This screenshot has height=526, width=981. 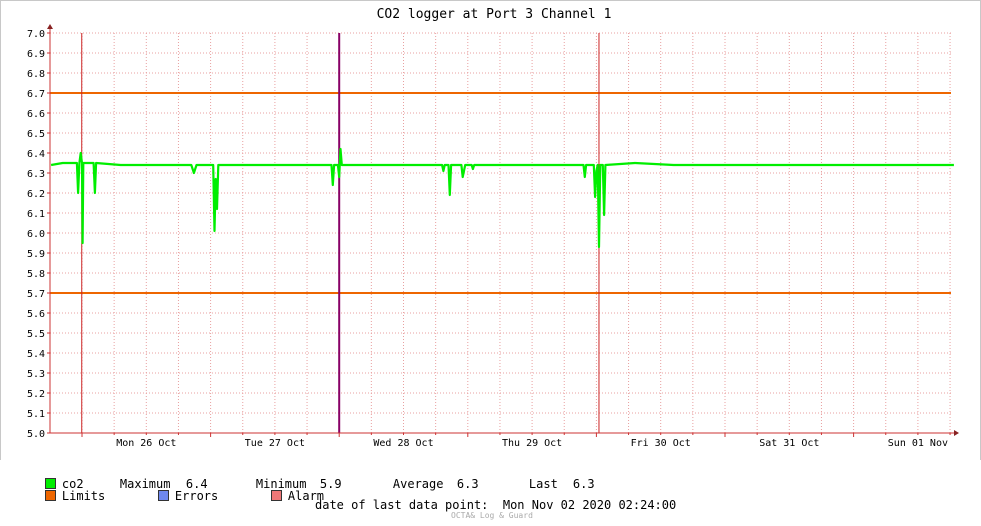 What do you see at coordinates (583, 484) in the screenshot?
I see `legend-last-value: 6.3` at bounding box center [583, 484].